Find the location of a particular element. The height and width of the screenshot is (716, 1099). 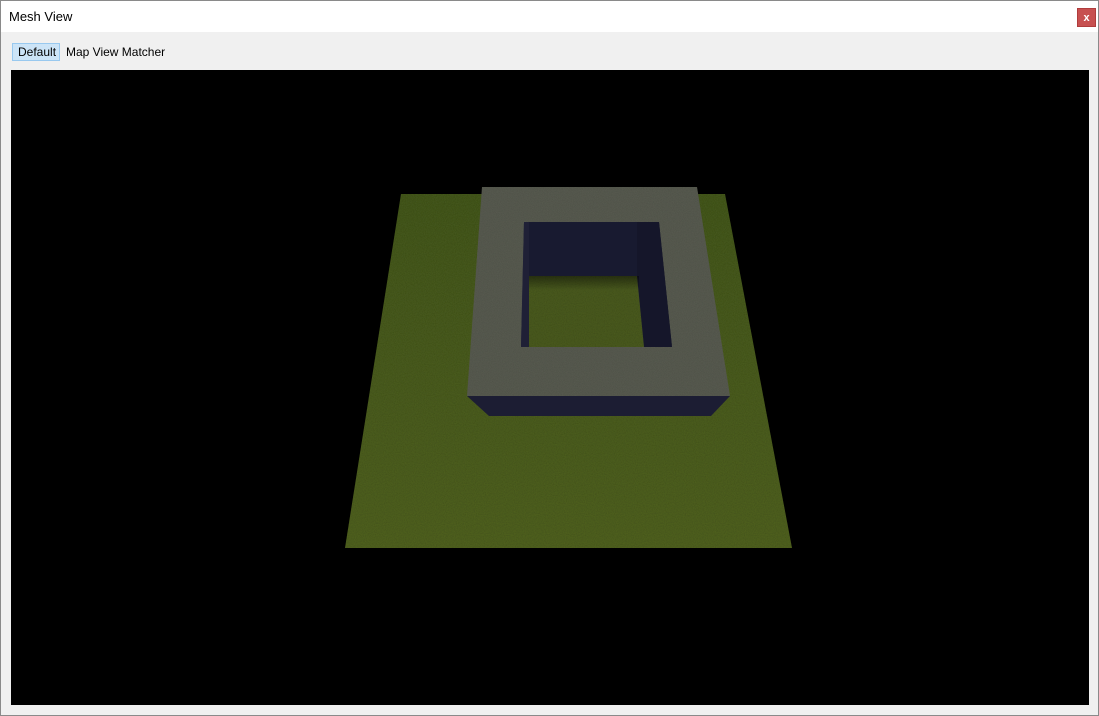

title-bar: Mesh View x is located at coordinates (549, 16).